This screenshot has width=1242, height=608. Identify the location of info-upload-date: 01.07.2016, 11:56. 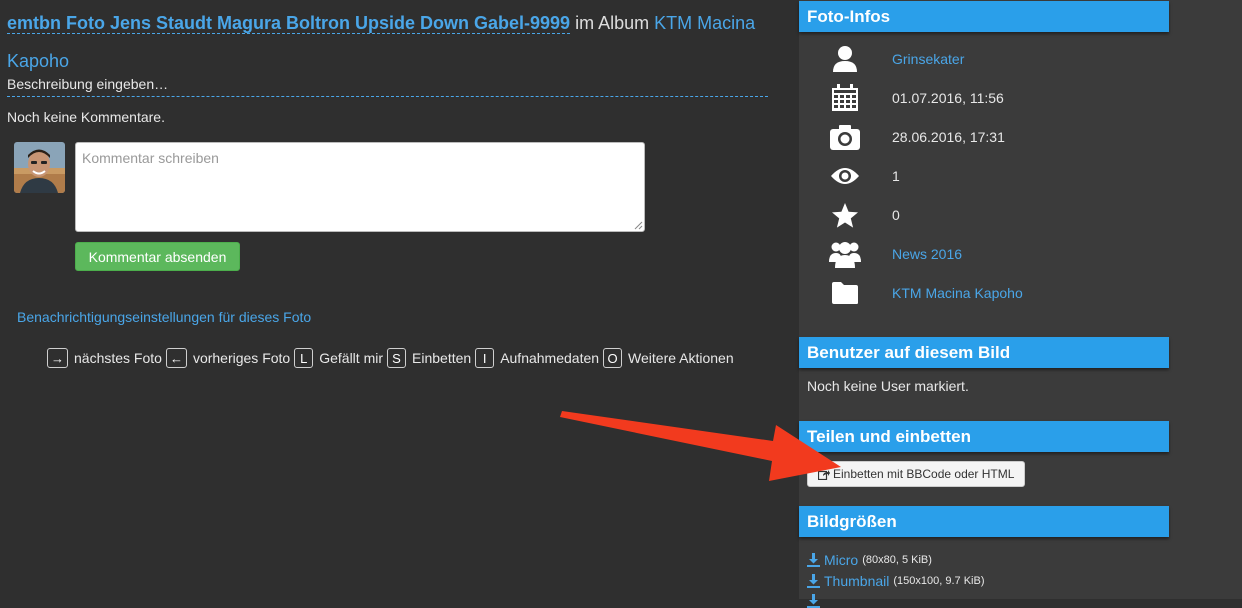
(948, 98).